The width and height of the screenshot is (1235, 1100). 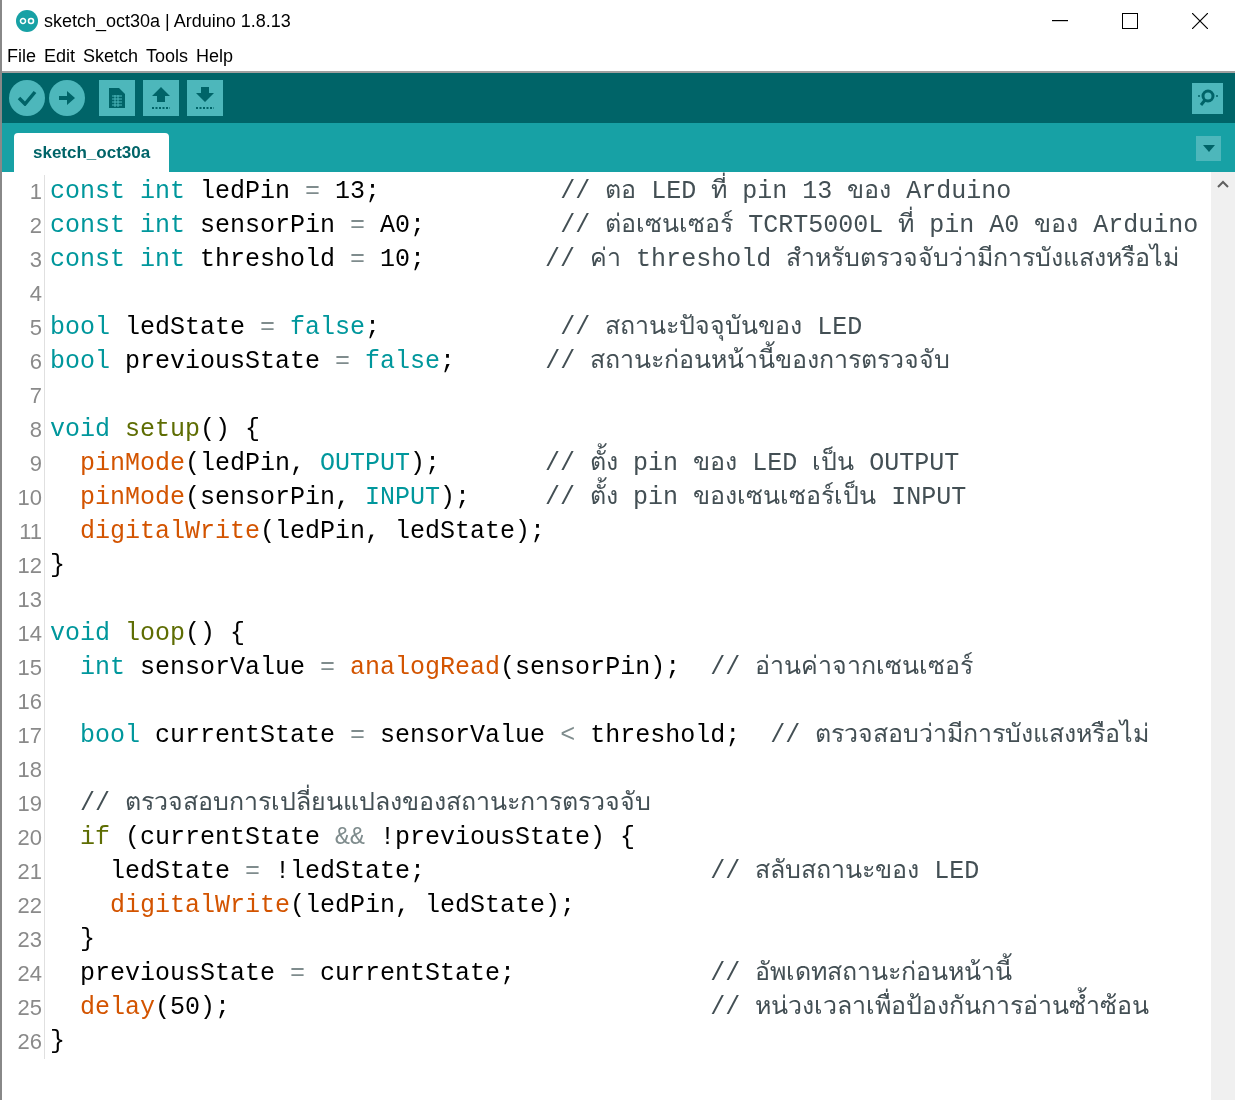 What do you see at coordinates (29, 498) in the screenshot?
I see `line-number: 10` at bounding box center [29, 498].